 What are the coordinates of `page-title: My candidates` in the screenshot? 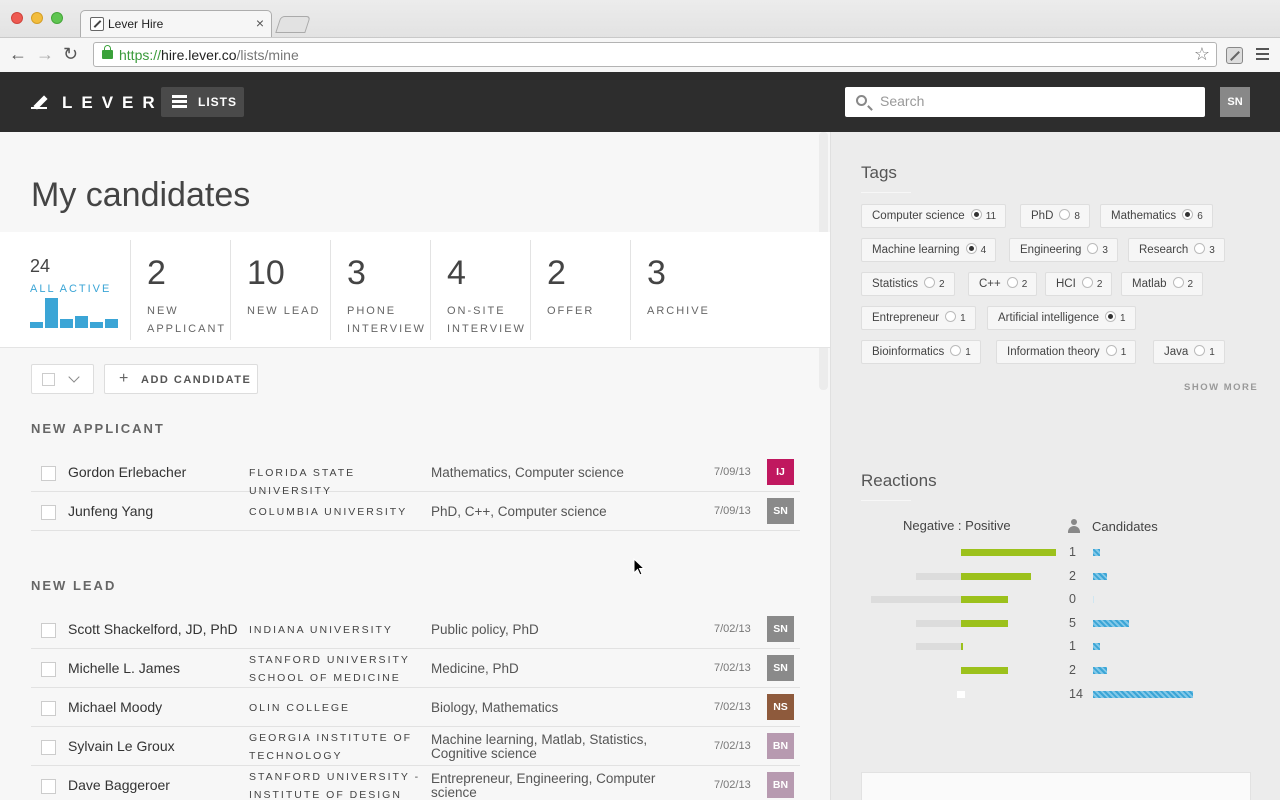 It's located at (141, 195).